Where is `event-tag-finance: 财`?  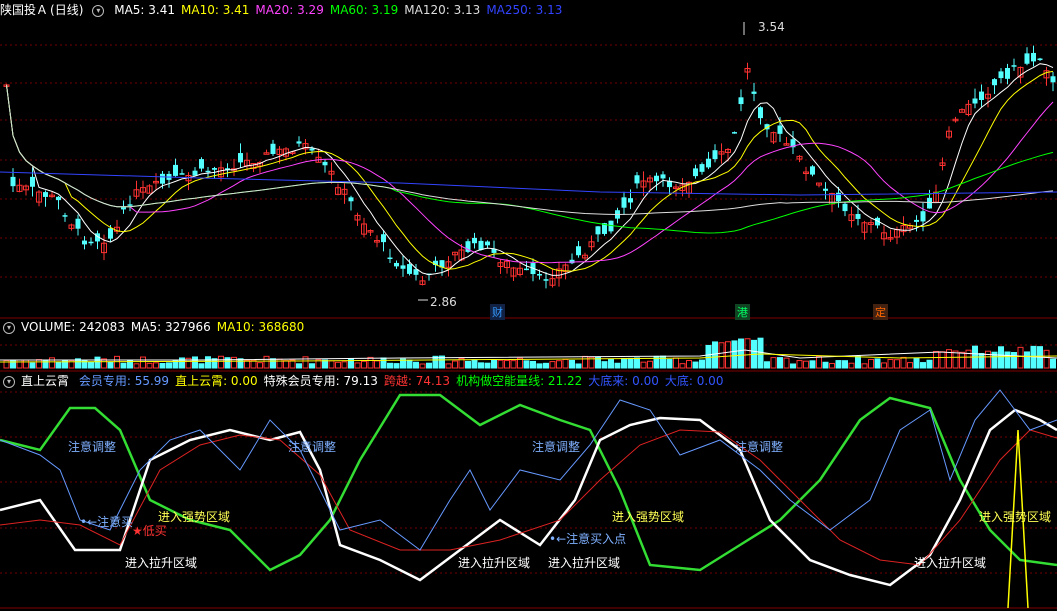
event-tag-finance: 财 is located at coordinates (497, 312).